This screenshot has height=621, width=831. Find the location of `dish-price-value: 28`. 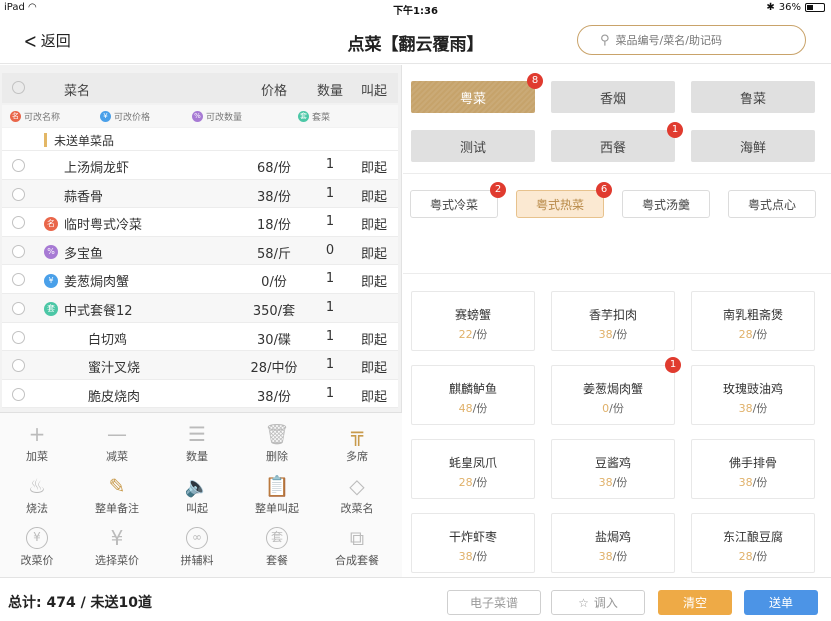

dish-price-value: 28 is located at coordinates (745, 556).